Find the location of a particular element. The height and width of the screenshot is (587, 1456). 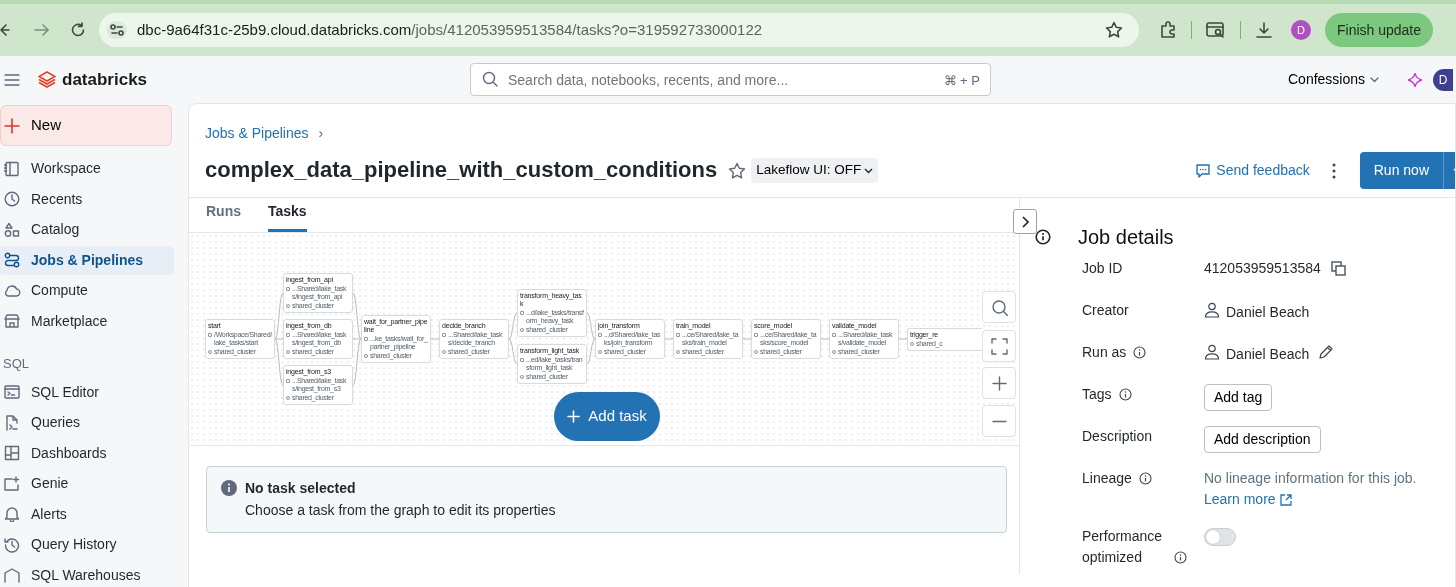

store-icon is located at coordinates (12, 321).